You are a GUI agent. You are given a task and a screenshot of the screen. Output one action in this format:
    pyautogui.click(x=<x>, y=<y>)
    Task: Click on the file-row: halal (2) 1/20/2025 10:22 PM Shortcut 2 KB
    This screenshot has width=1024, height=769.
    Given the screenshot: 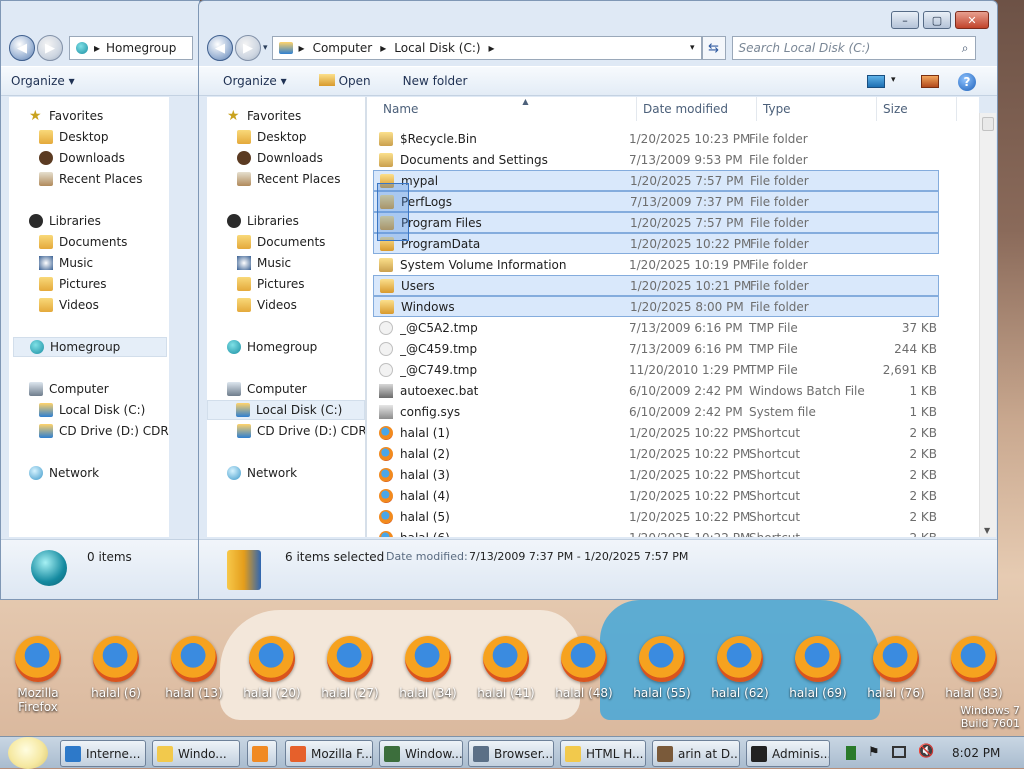 What is the action you would take?
    pyautogui.click(x=656, y=453)
    